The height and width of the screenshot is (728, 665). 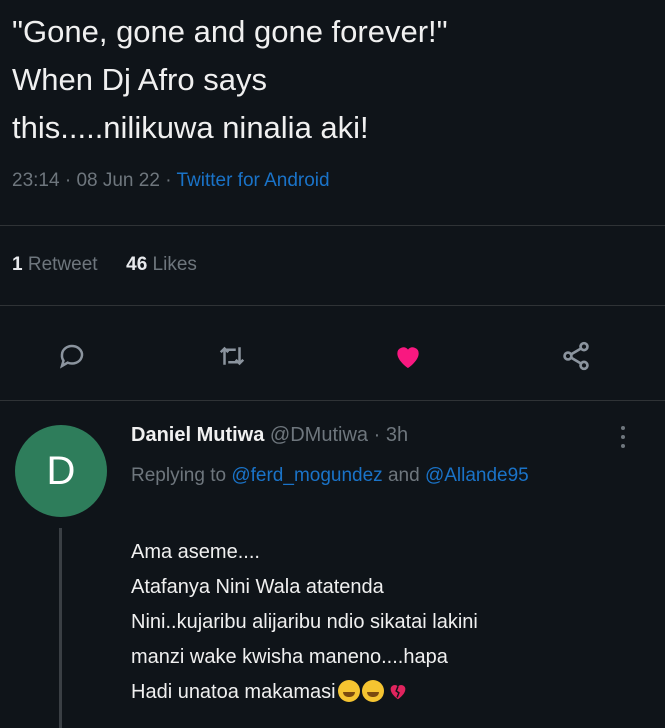 I want to click on retweet-stat: 1 Retweet, so click(x=57, y=264).